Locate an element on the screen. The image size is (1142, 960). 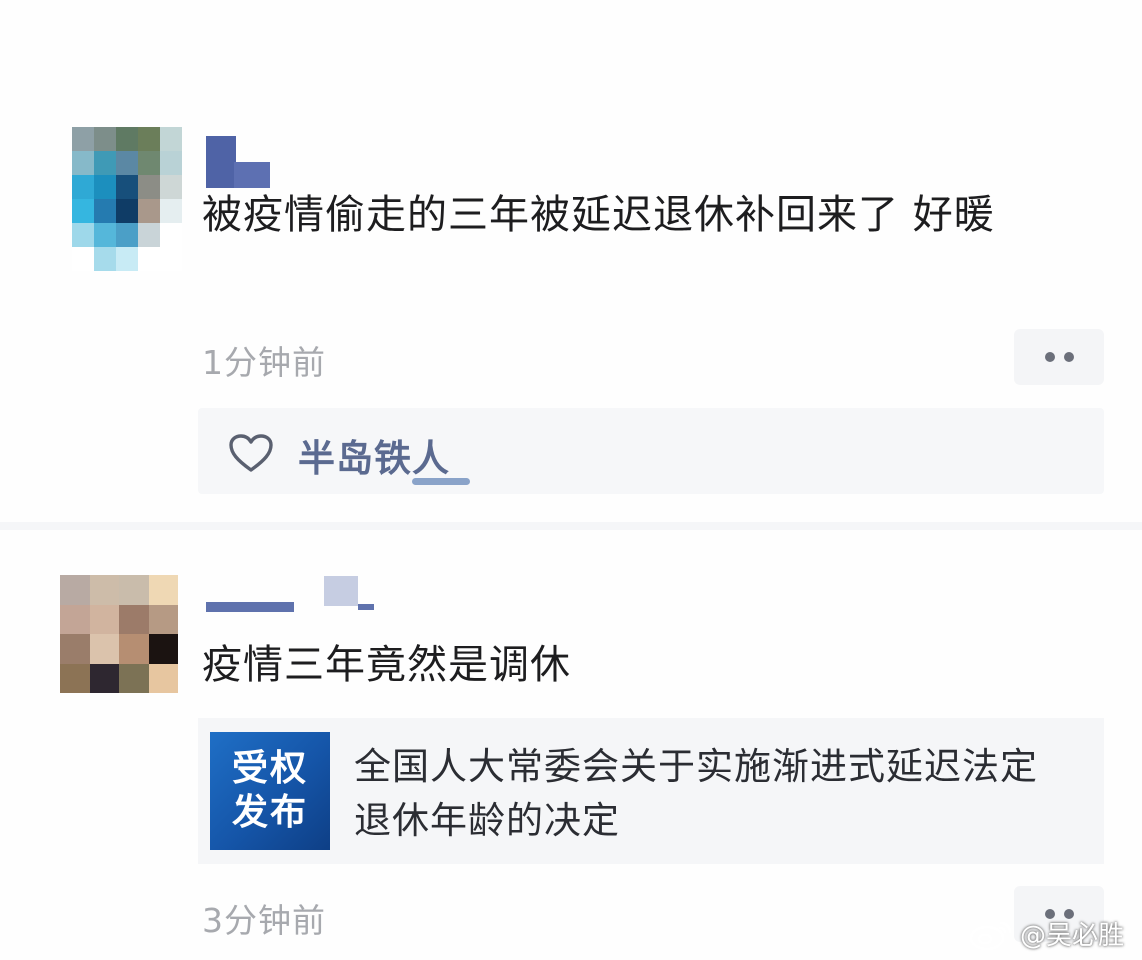
badge-line: 受权 is located at coordinates (269, 768).